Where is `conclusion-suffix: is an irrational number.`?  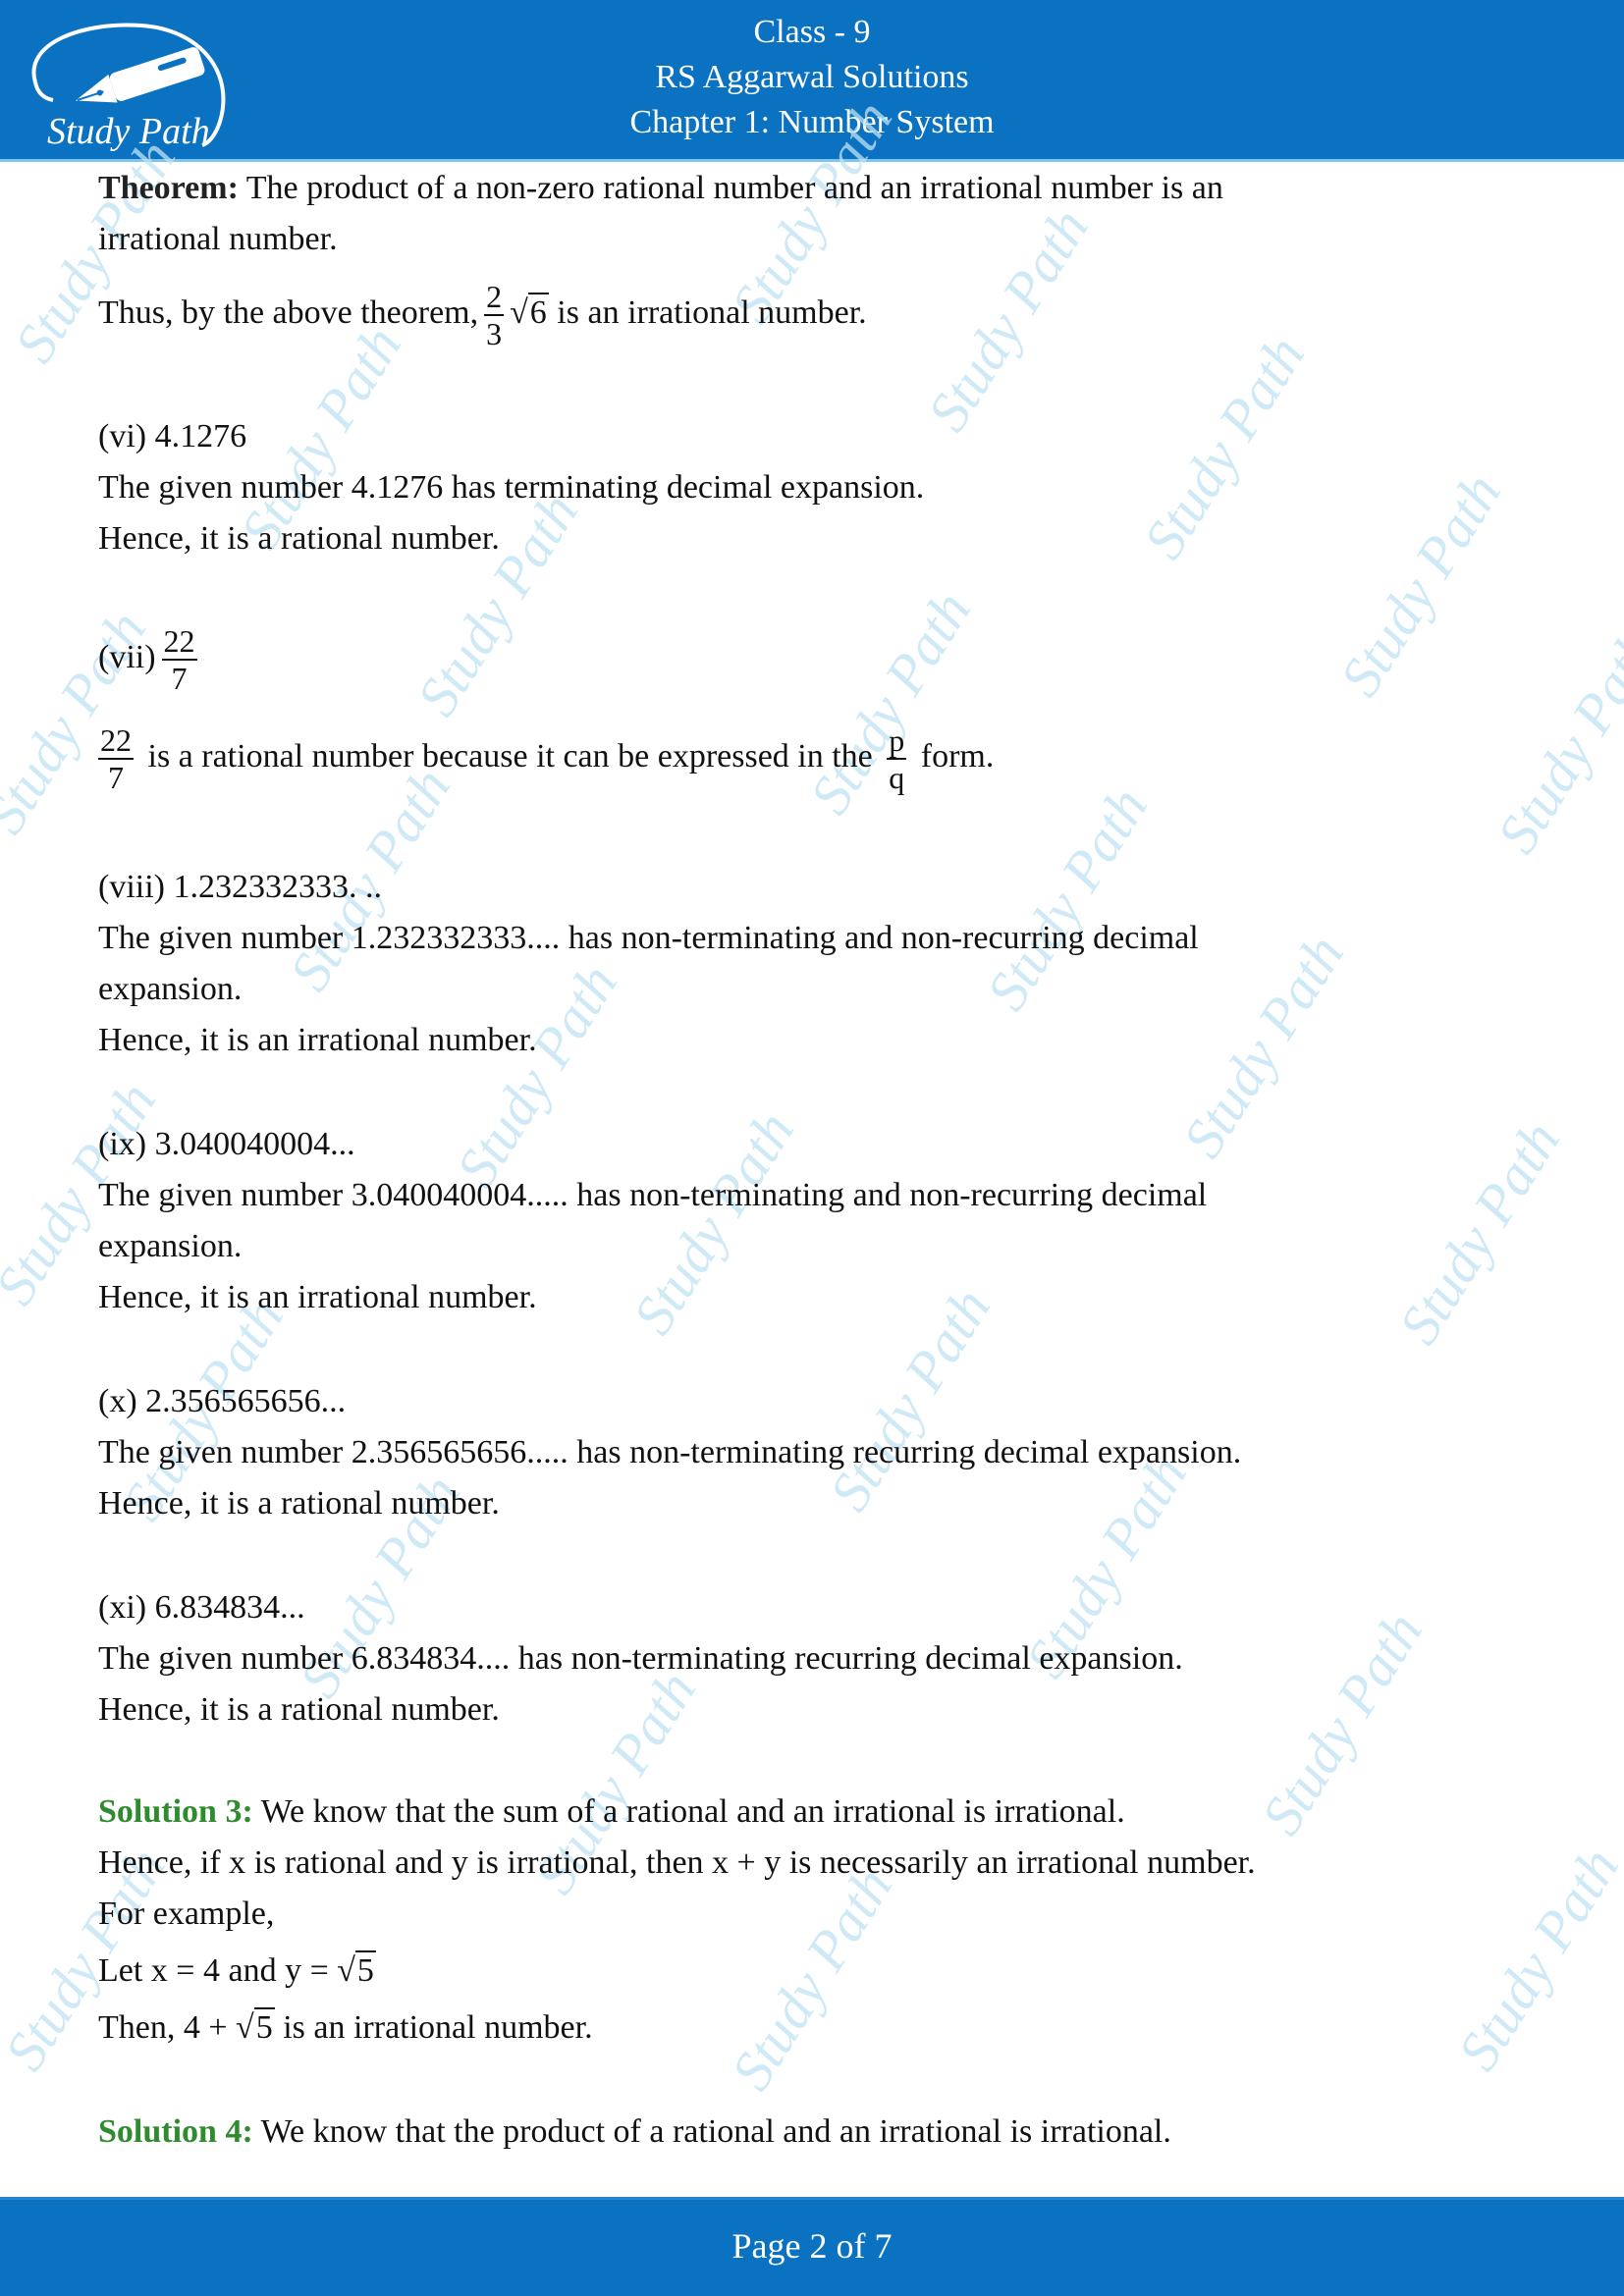 conclusion-suffix: is an irrational number. is located at coordinates (707, 312).